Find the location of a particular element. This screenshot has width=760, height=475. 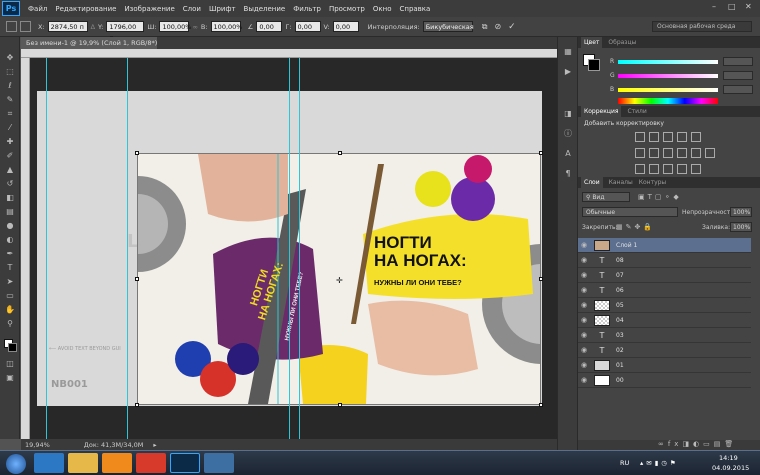

menu-layers: Слои is located at coordinates (192, 9).